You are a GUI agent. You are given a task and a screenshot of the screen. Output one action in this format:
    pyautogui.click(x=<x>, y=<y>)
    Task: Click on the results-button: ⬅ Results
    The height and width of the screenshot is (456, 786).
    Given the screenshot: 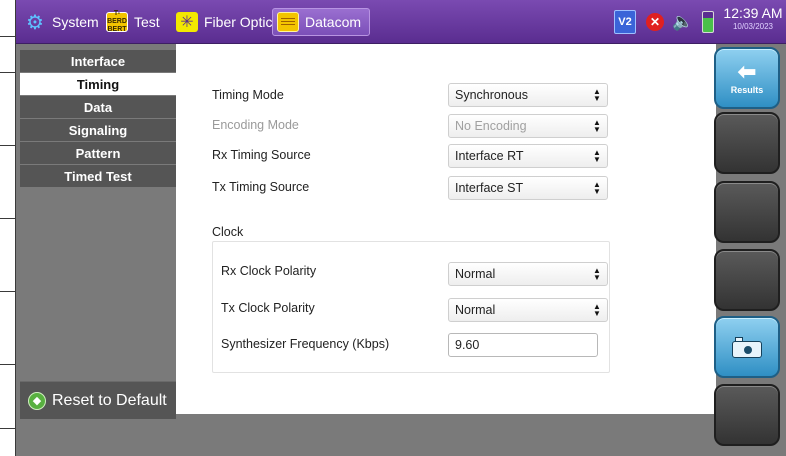 What is the action you would take?
    pyautogui.click(x=747, y=78)
    